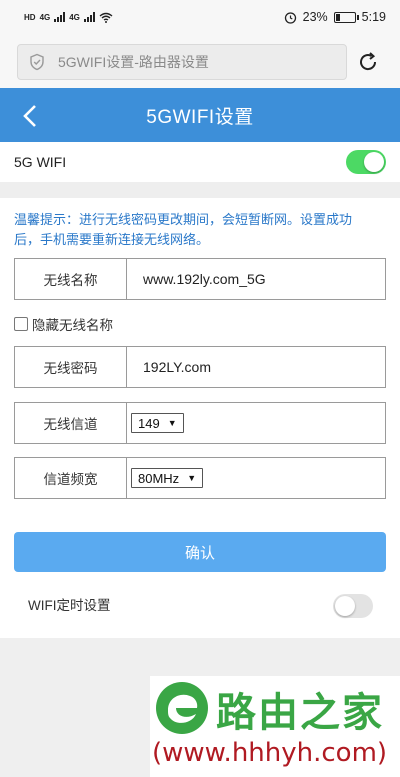 The height and width of the screenshot is (777, 400). I want to click on back-button, so click(30, 116).